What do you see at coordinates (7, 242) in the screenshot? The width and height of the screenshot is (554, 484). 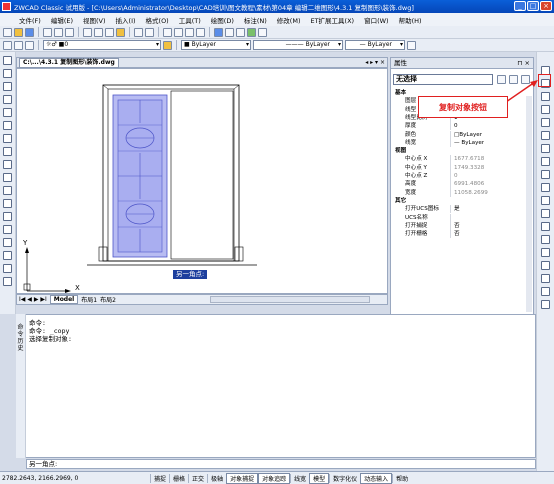 I see `hatch-icon` at bounding box center [7, 242].